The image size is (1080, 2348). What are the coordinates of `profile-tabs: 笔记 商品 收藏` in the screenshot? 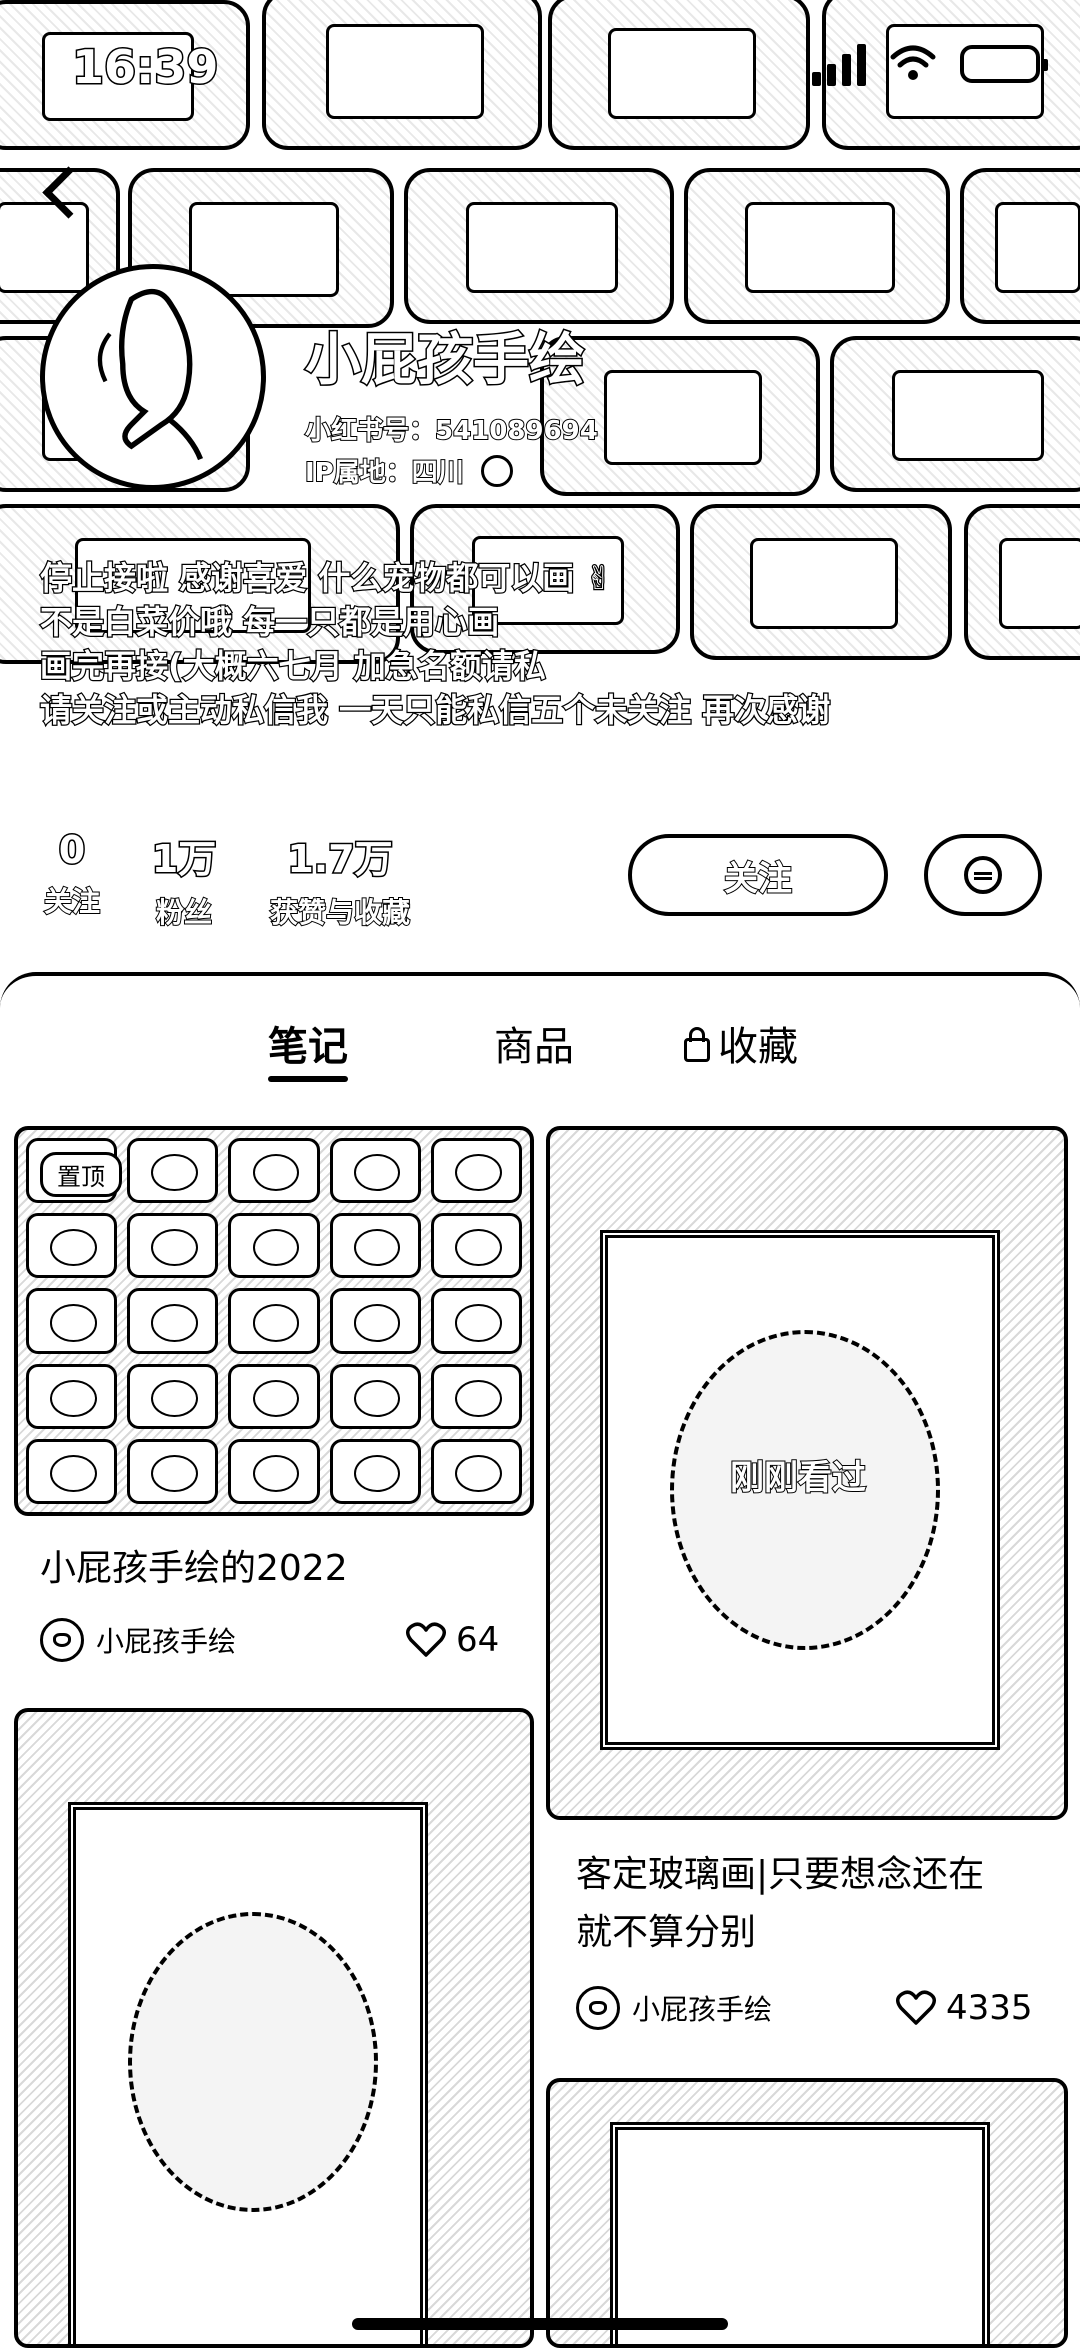 It's located at (540, 1054).